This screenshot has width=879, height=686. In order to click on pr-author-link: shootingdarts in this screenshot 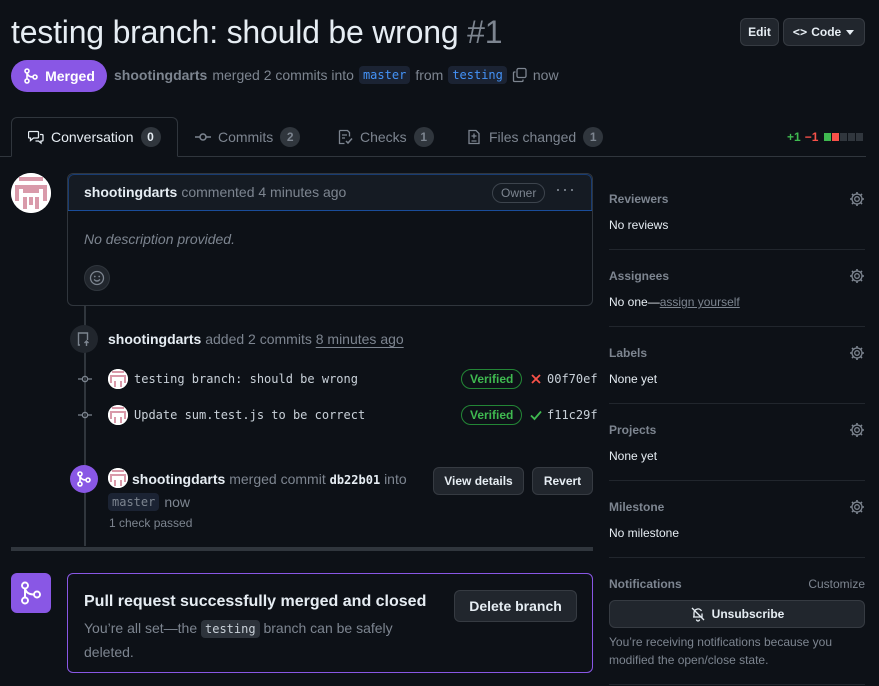, I will do `click(160, 75)`.